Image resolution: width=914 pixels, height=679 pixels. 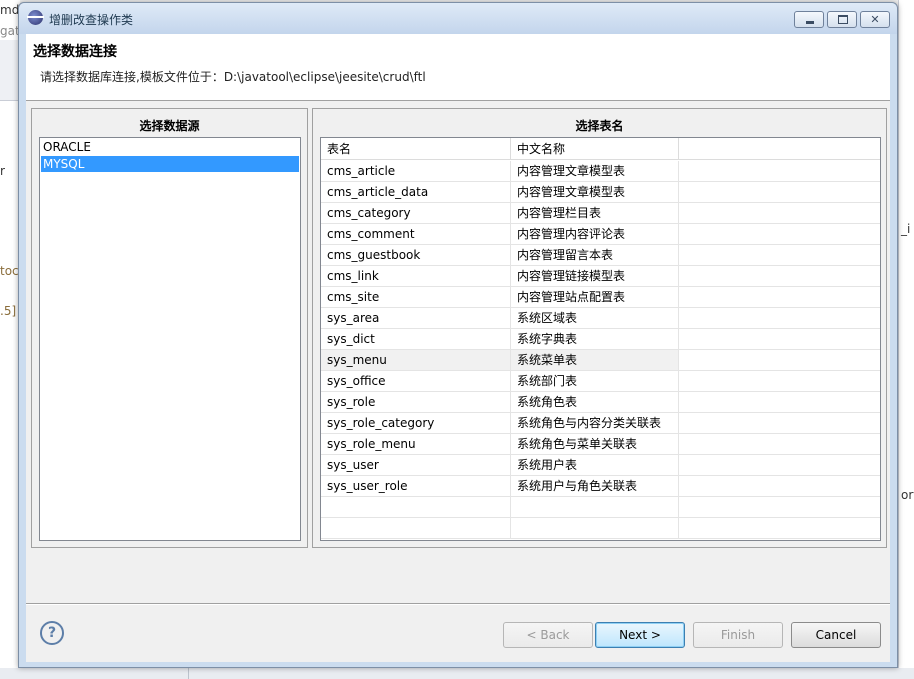 I want to click on table-row: cms_site 内容管理站点配置表, so click(x=600, y=297).